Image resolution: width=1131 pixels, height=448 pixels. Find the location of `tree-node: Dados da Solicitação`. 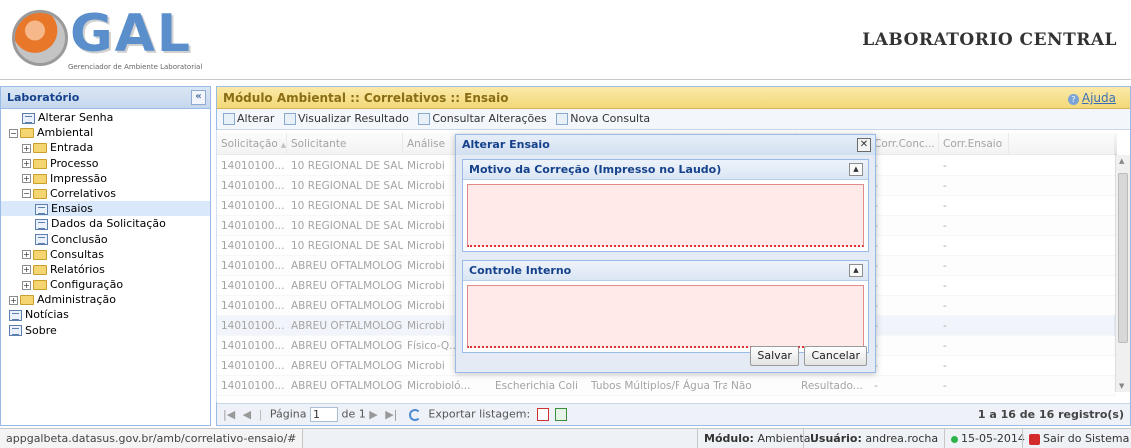

tree-node: Dados da Solicitação is located at coordinates (105, 223).